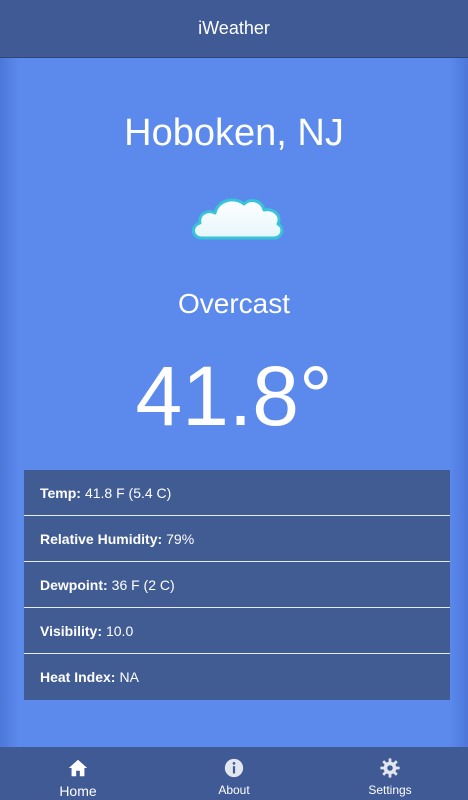 This screenshot has height=800, width=468. What do you see at coordinates (129, 677) in the screenshot?
I see `detail-value: NA` at bounding box center [129, 677].